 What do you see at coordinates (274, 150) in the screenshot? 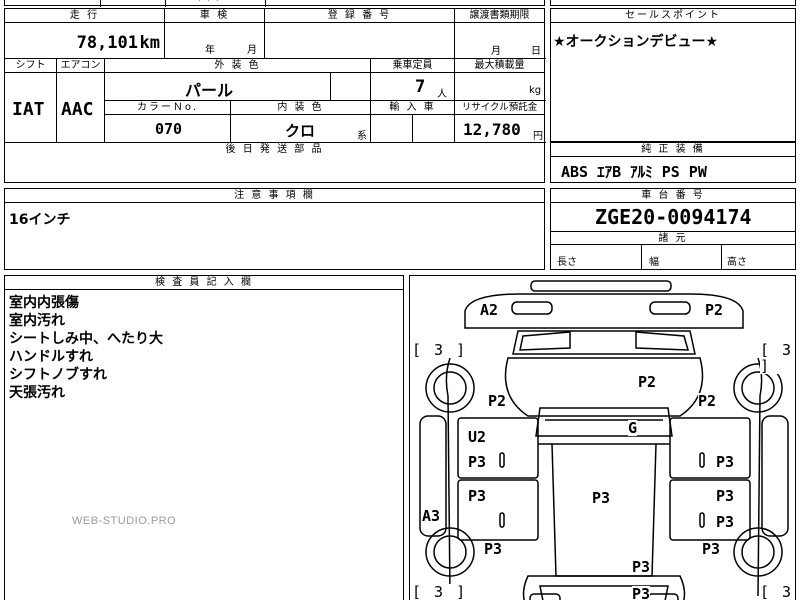
I see `later-parts-header: 後 日 発 送 部 品` at bounding box center [274, 150].